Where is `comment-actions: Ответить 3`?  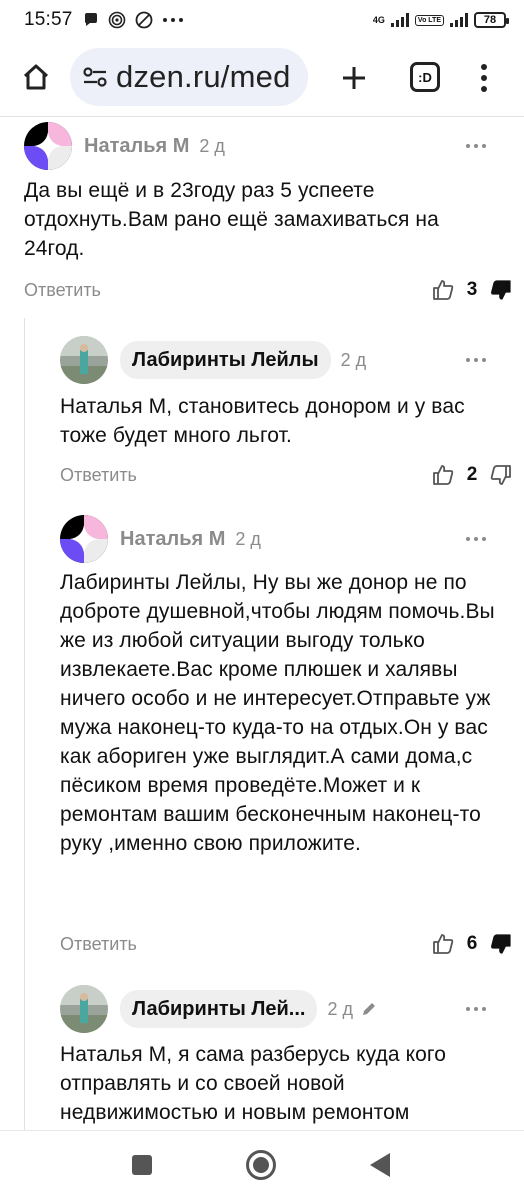
comment-actions: Ответить 3 is located at coordinates (267, 290).